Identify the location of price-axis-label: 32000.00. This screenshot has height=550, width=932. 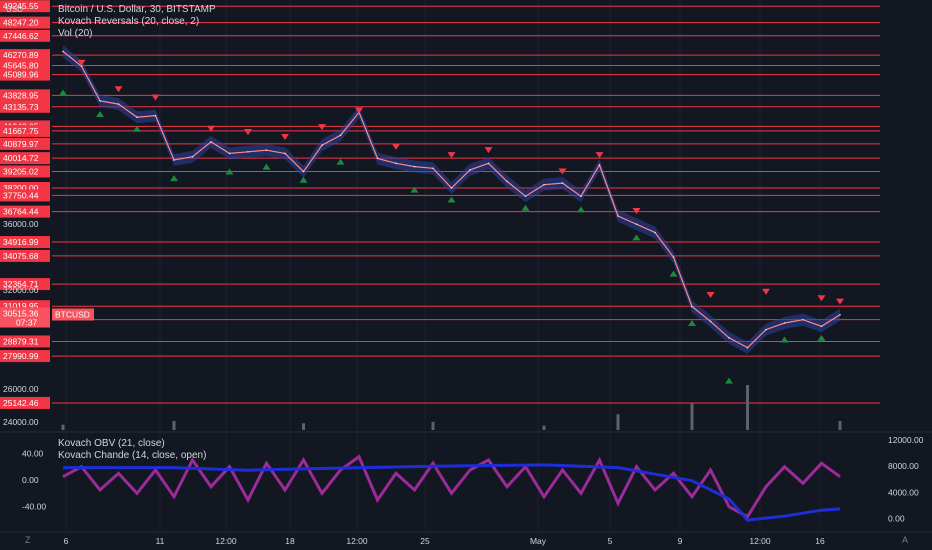
(21, 290).